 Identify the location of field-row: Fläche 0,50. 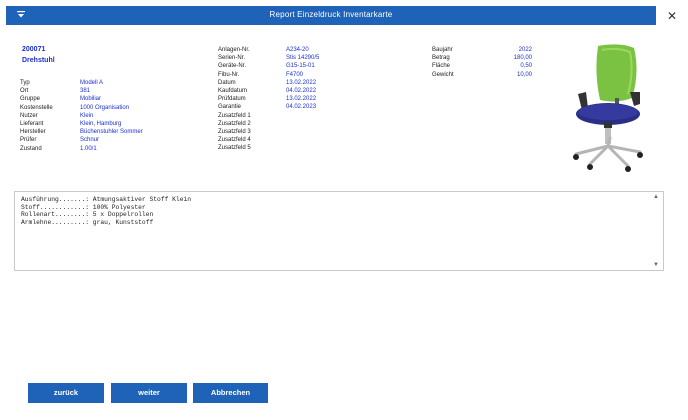
(482, 66).